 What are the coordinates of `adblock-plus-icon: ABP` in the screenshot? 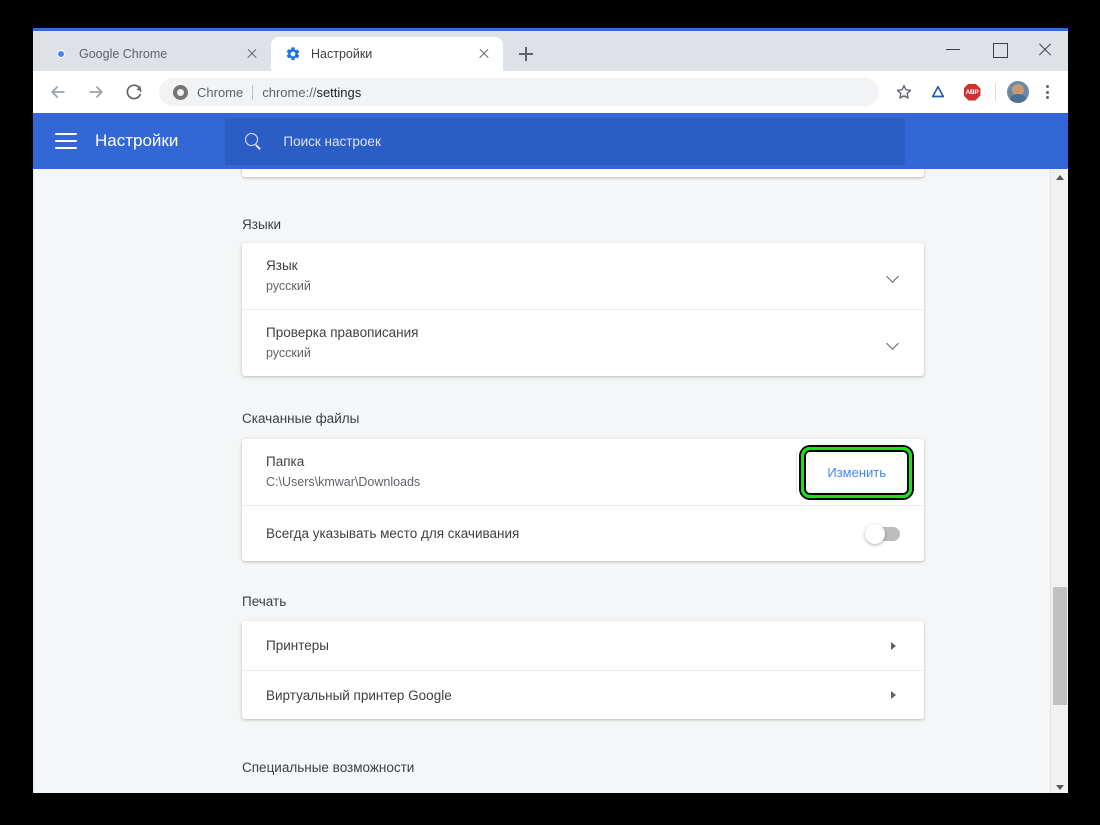 It's located at (972, 92).